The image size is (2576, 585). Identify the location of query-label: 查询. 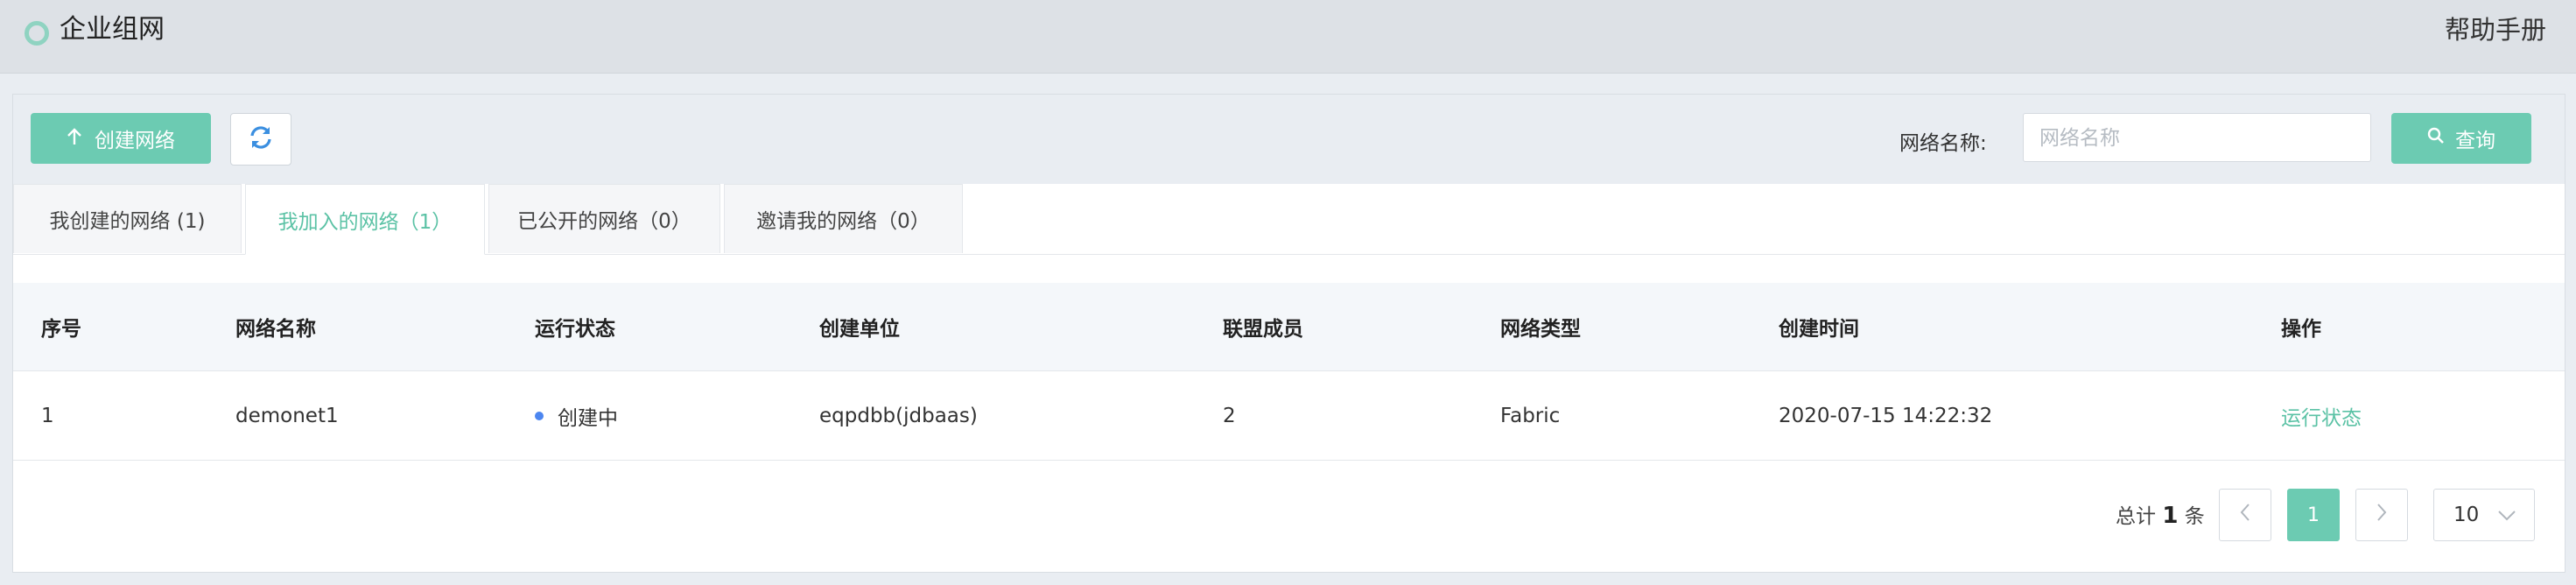
(2475, 141).